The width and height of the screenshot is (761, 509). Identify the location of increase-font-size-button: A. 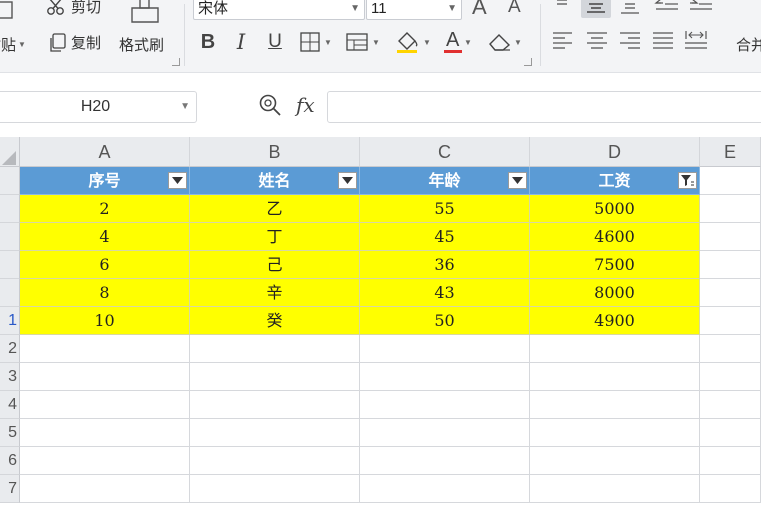
(479, 10).